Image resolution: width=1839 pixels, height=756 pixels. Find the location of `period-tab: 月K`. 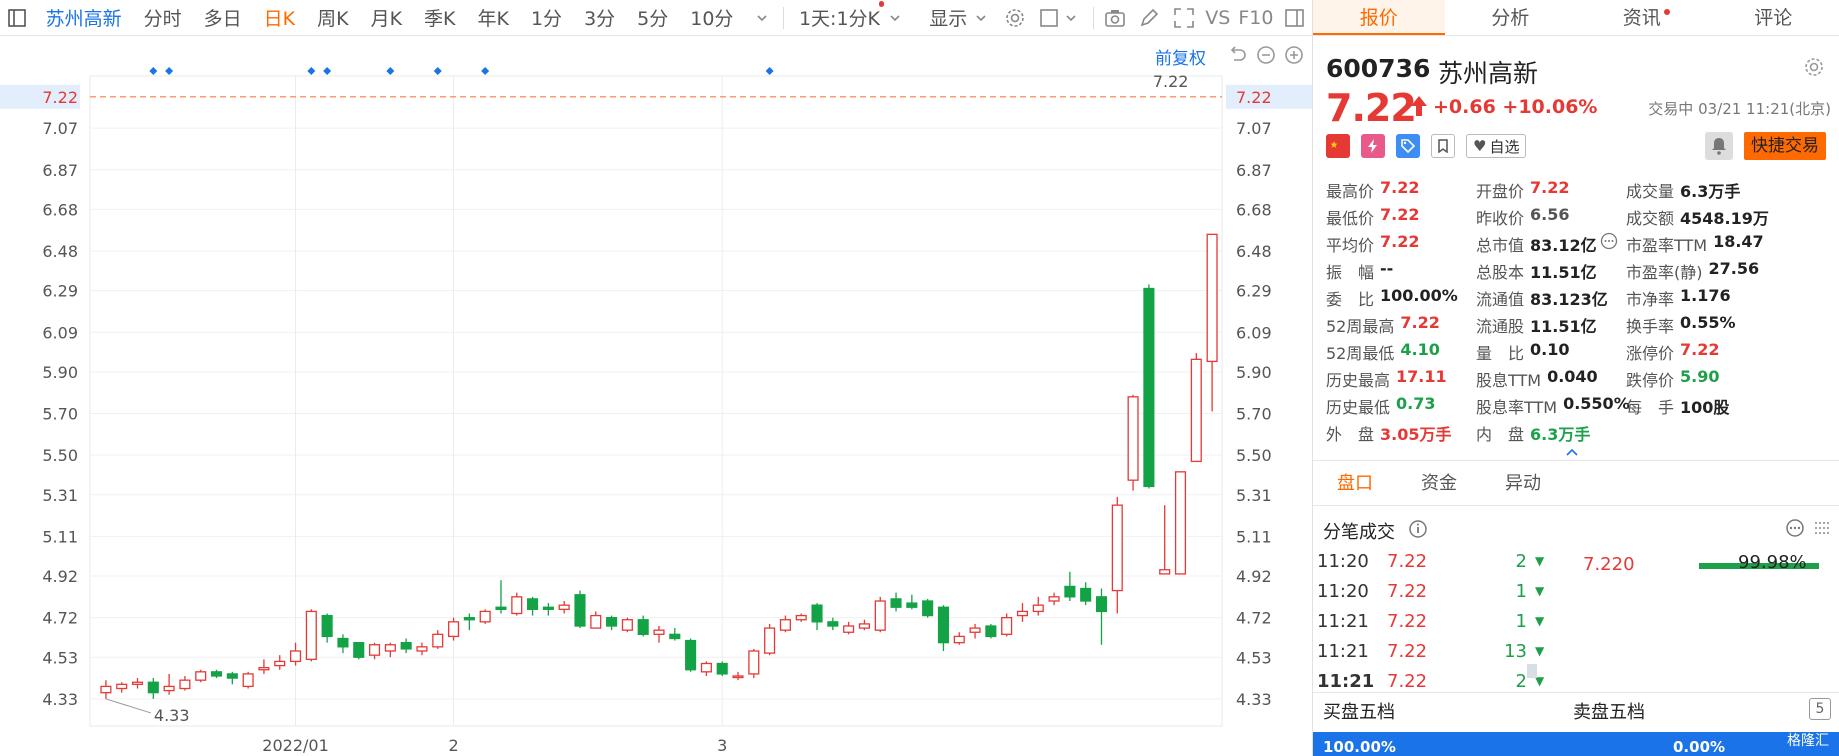

period-tab: 月K is located at coordinates (386, 17).